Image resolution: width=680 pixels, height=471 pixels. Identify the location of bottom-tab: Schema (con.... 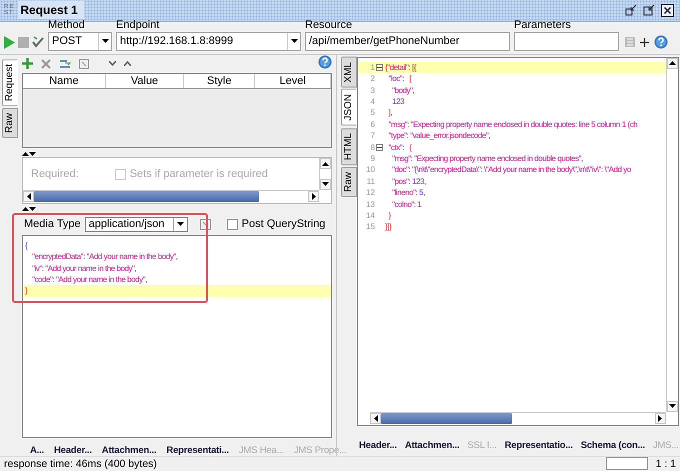
(612, 445).